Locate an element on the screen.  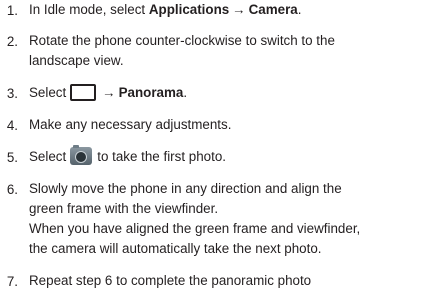
step-line: Make any necessary adjustments. is located at coordinates (130, 124).